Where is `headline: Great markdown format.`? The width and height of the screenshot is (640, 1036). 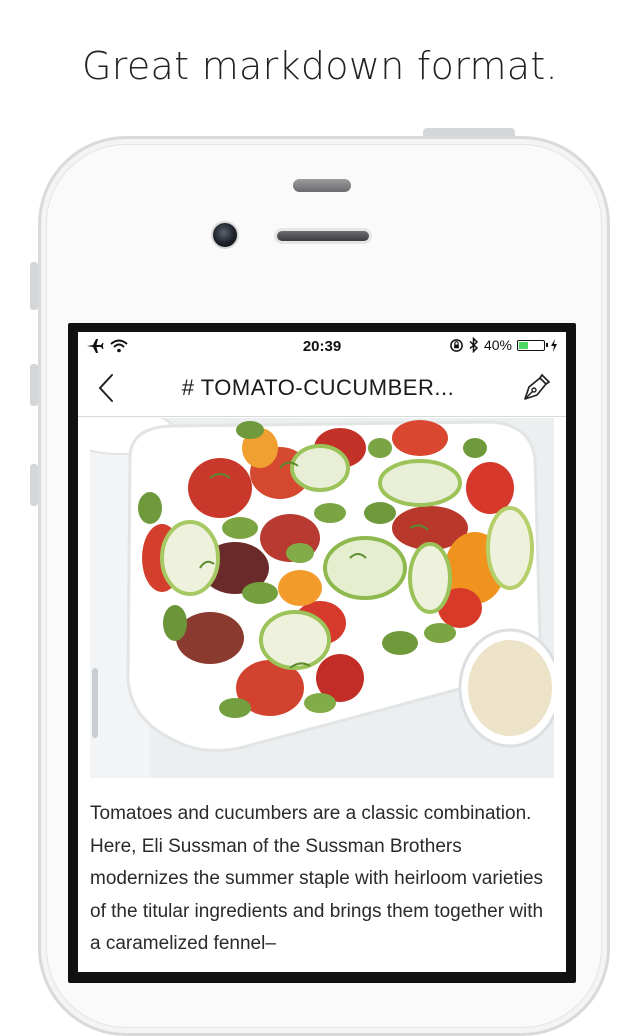
headline: Great markdown format. is located at coordinates (320, 66).